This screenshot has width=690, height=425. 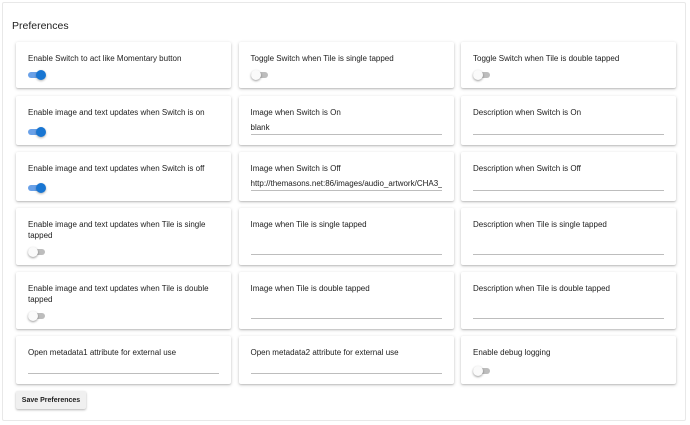 I want to click on pref-label: Image when Tile is double tapped, so click(x=310, y=288).